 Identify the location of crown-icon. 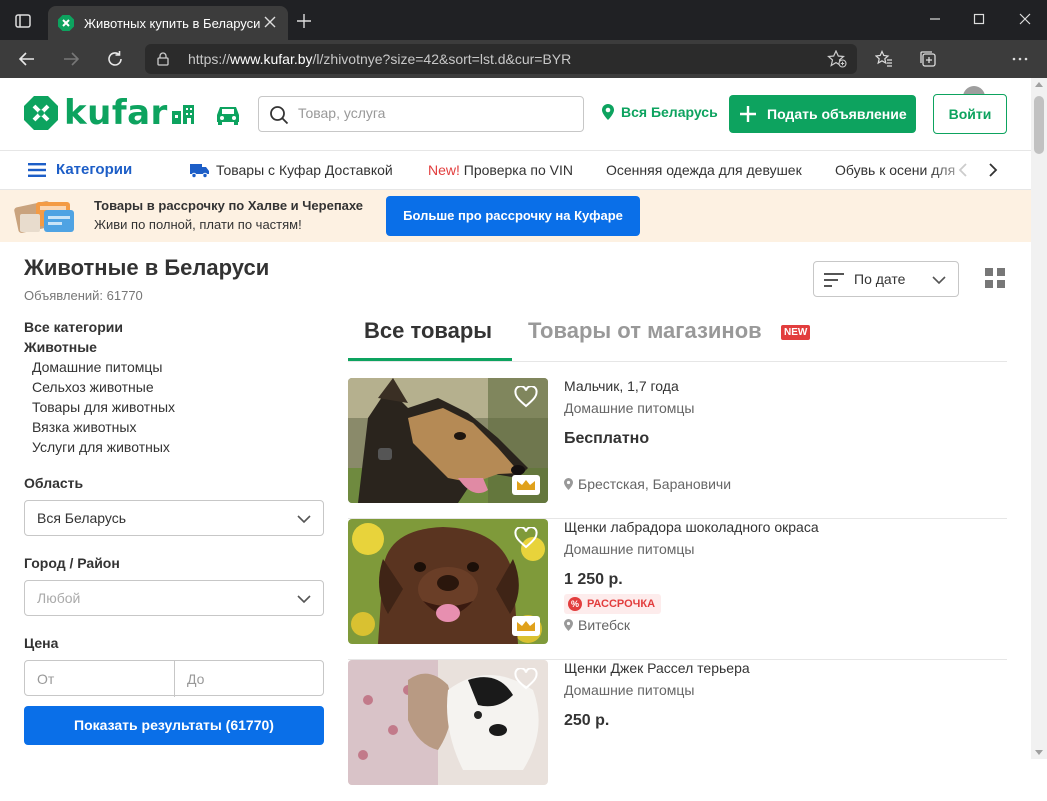
(526, 485).